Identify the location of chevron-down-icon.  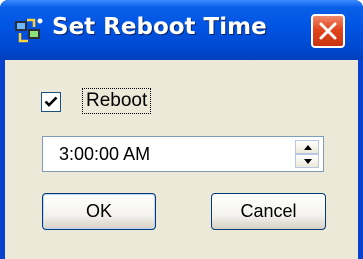
(308, 161).